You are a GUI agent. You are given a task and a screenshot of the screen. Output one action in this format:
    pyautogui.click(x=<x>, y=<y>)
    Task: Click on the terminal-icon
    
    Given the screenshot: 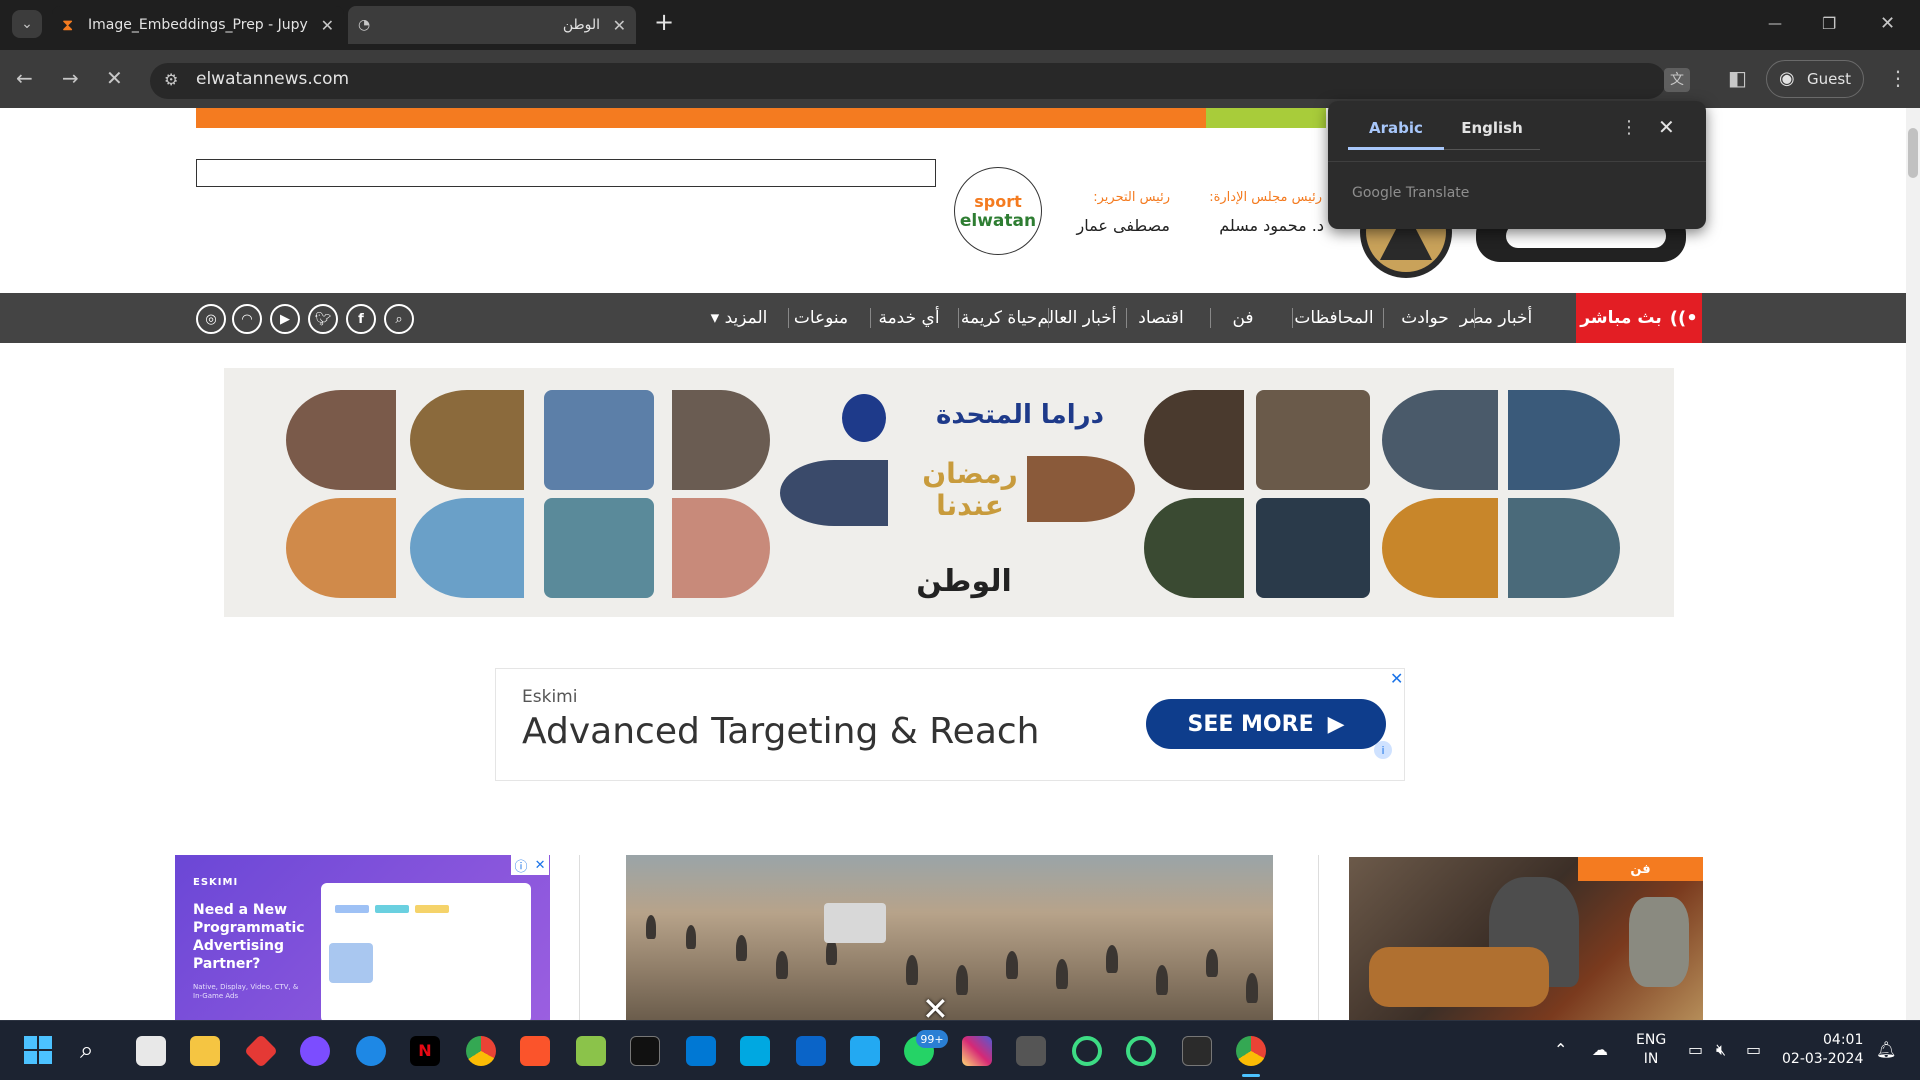 What is the action you would take?
    pyautogui.click(x=645, y=1051)
    